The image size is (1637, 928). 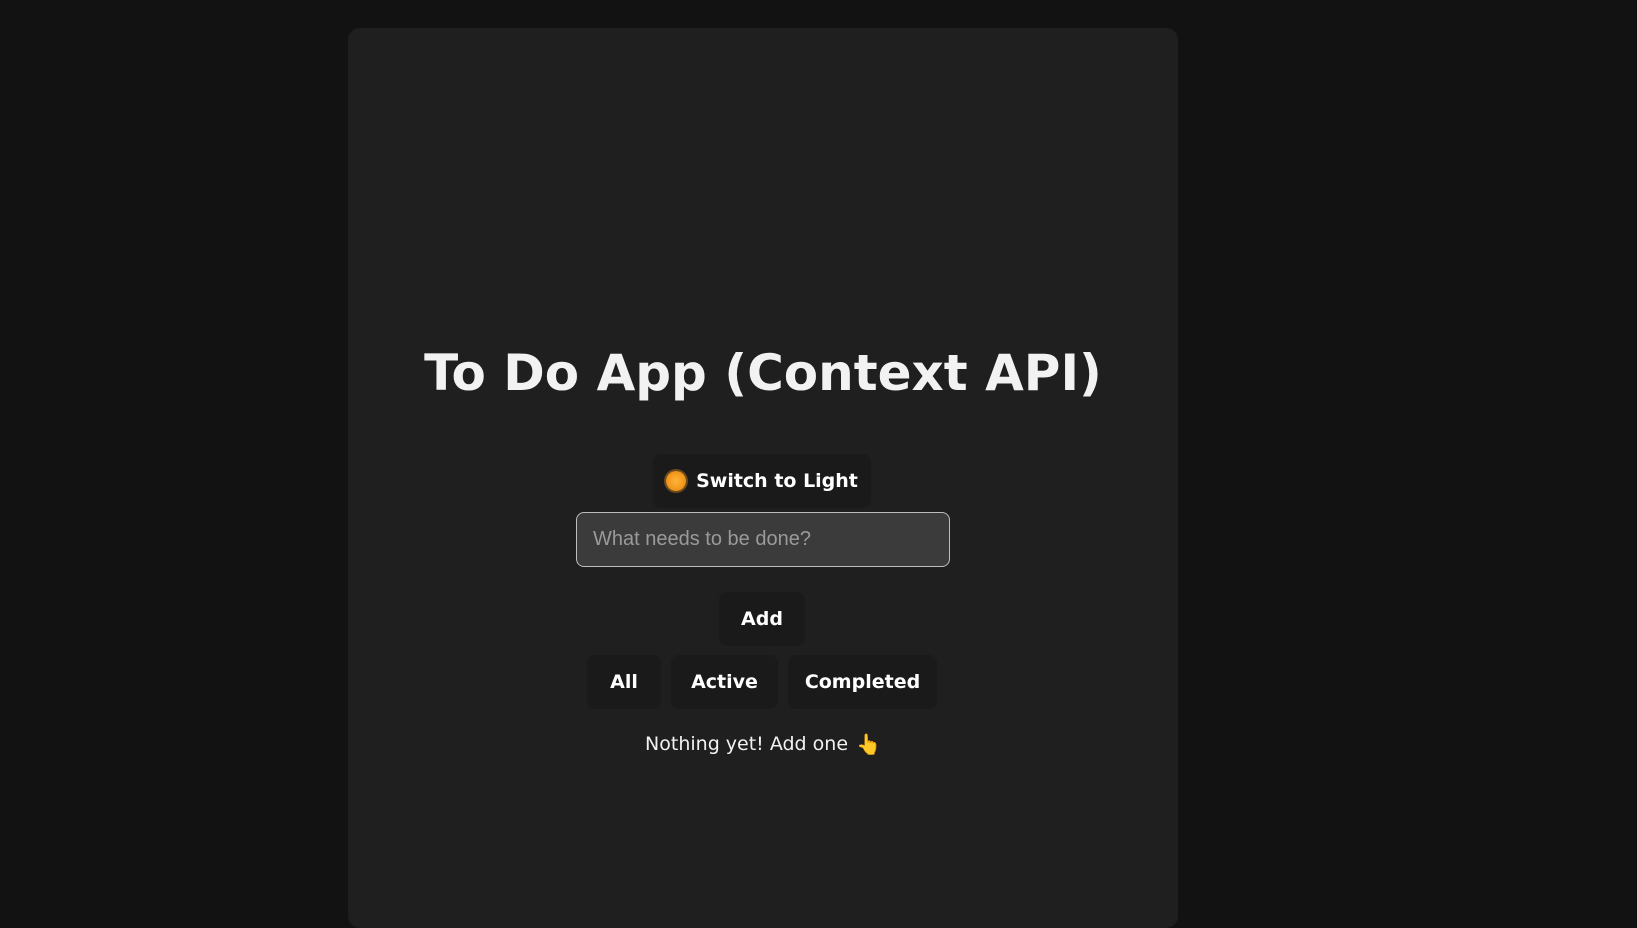 What do you see at coordinates (777, 481) in the screenshot?
I see `theme-toggle-label: Switch to Light` at bounding box center [777, 481].